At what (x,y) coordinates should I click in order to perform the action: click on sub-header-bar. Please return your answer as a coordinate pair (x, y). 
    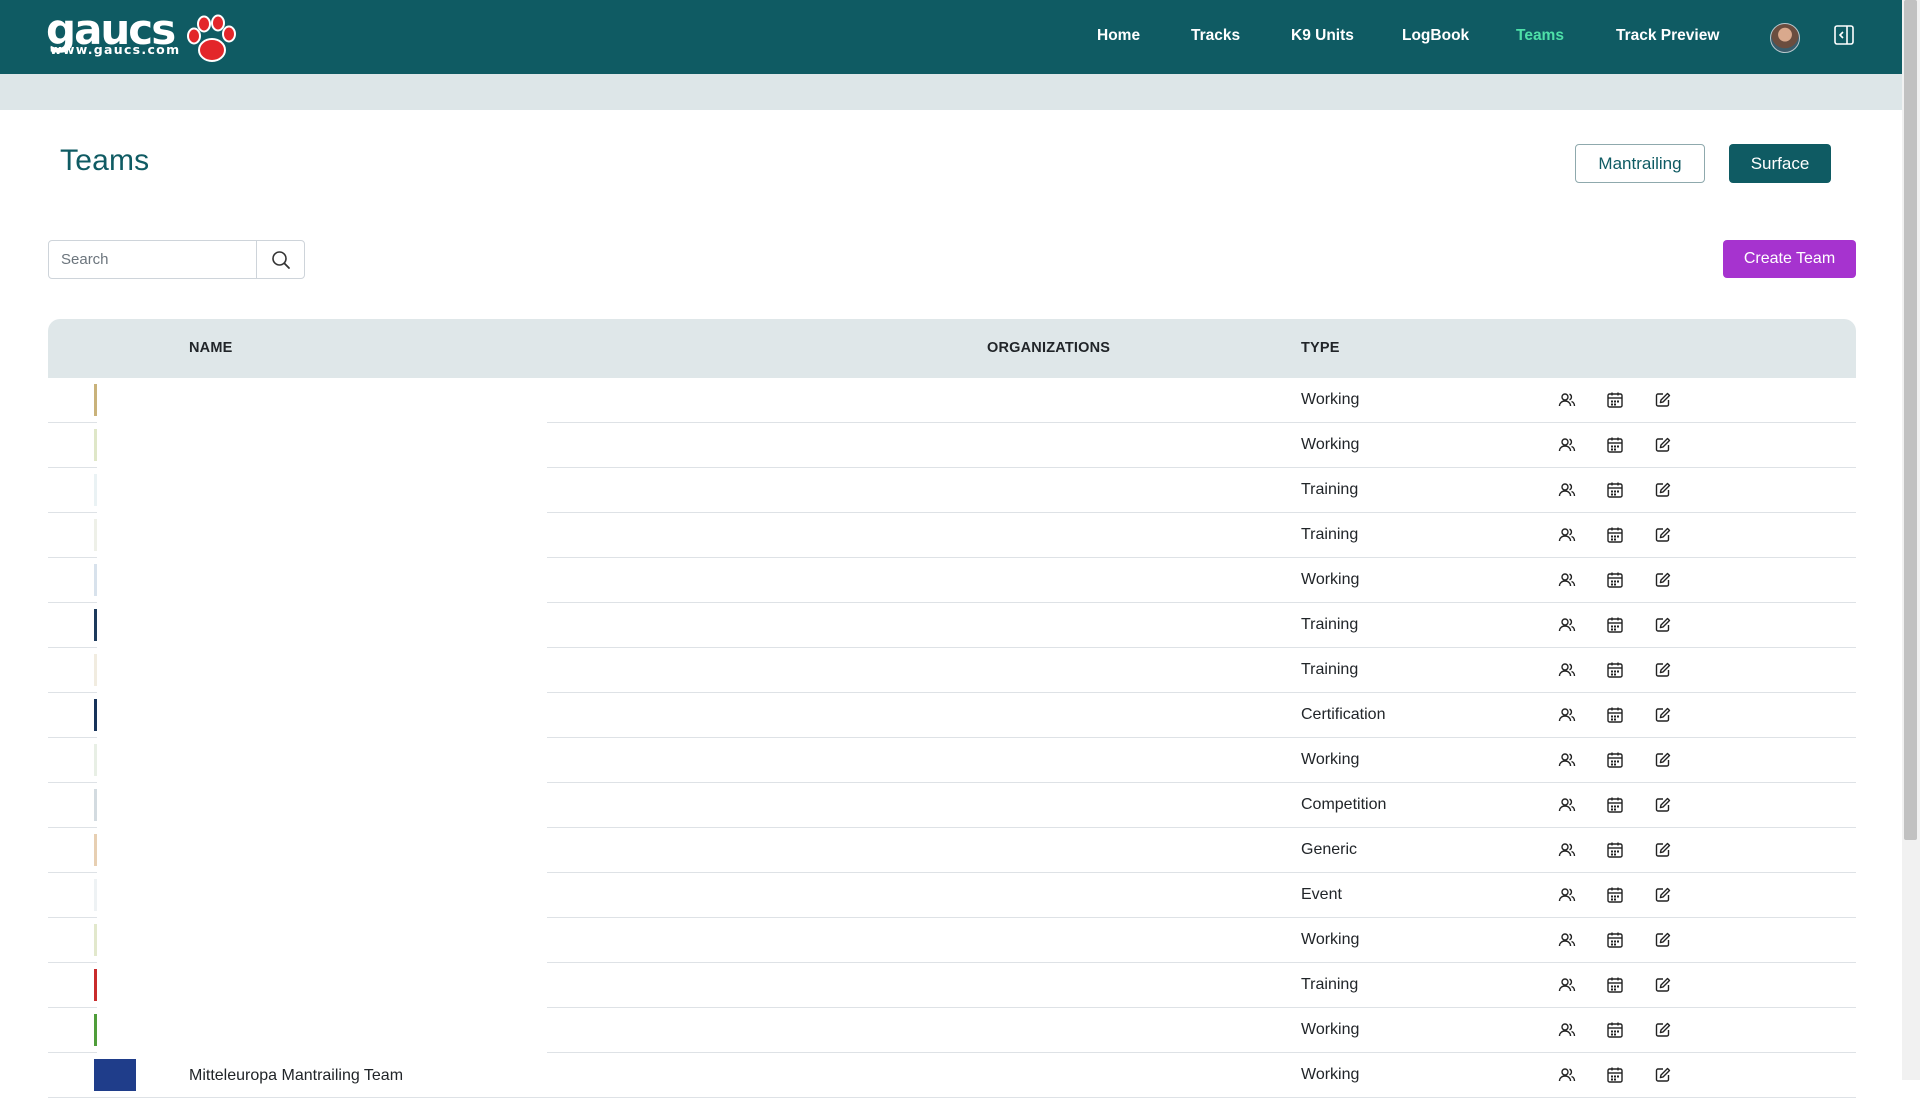
    Looking at the image, I should click on (951, 92).